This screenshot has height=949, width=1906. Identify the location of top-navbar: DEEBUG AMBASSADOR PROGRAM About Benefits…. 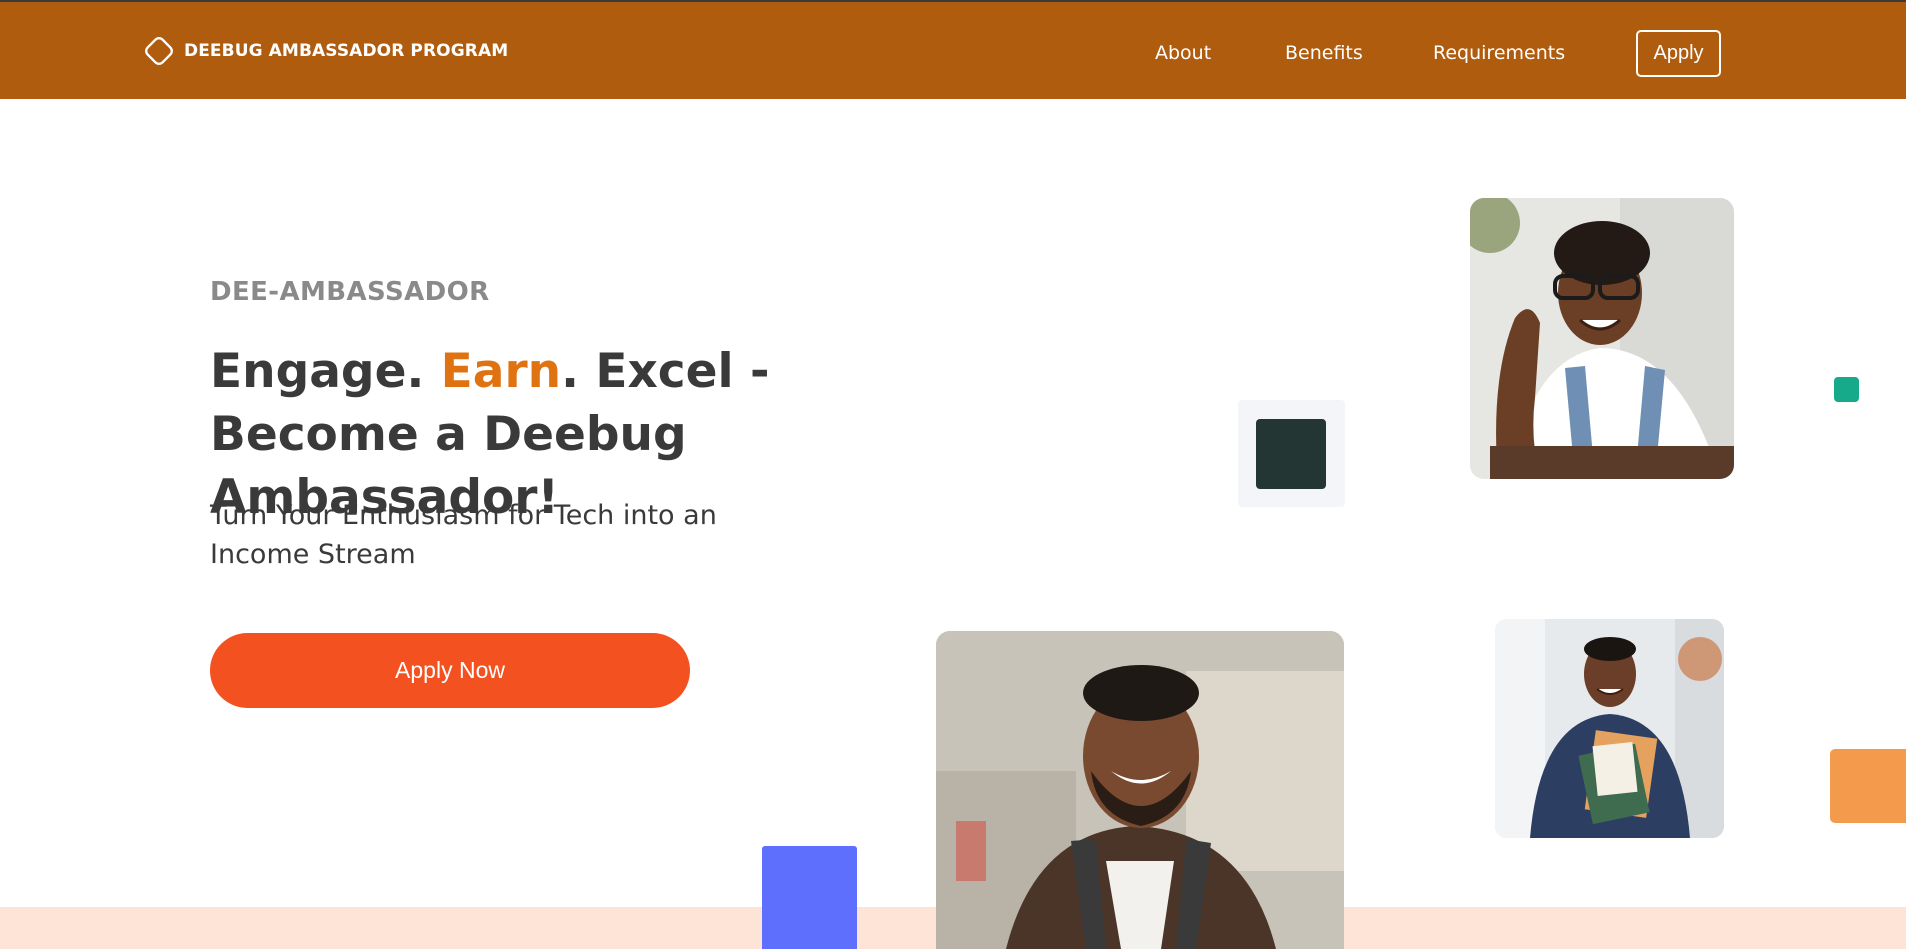
(953, 49).